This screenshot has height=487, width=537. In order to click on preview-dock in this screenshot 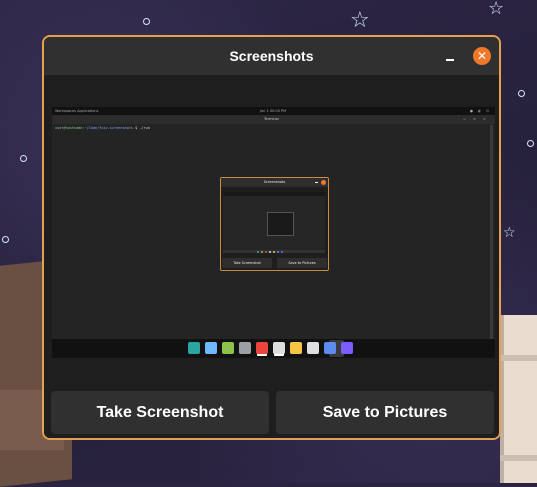, I will do `click(273, 348)`.